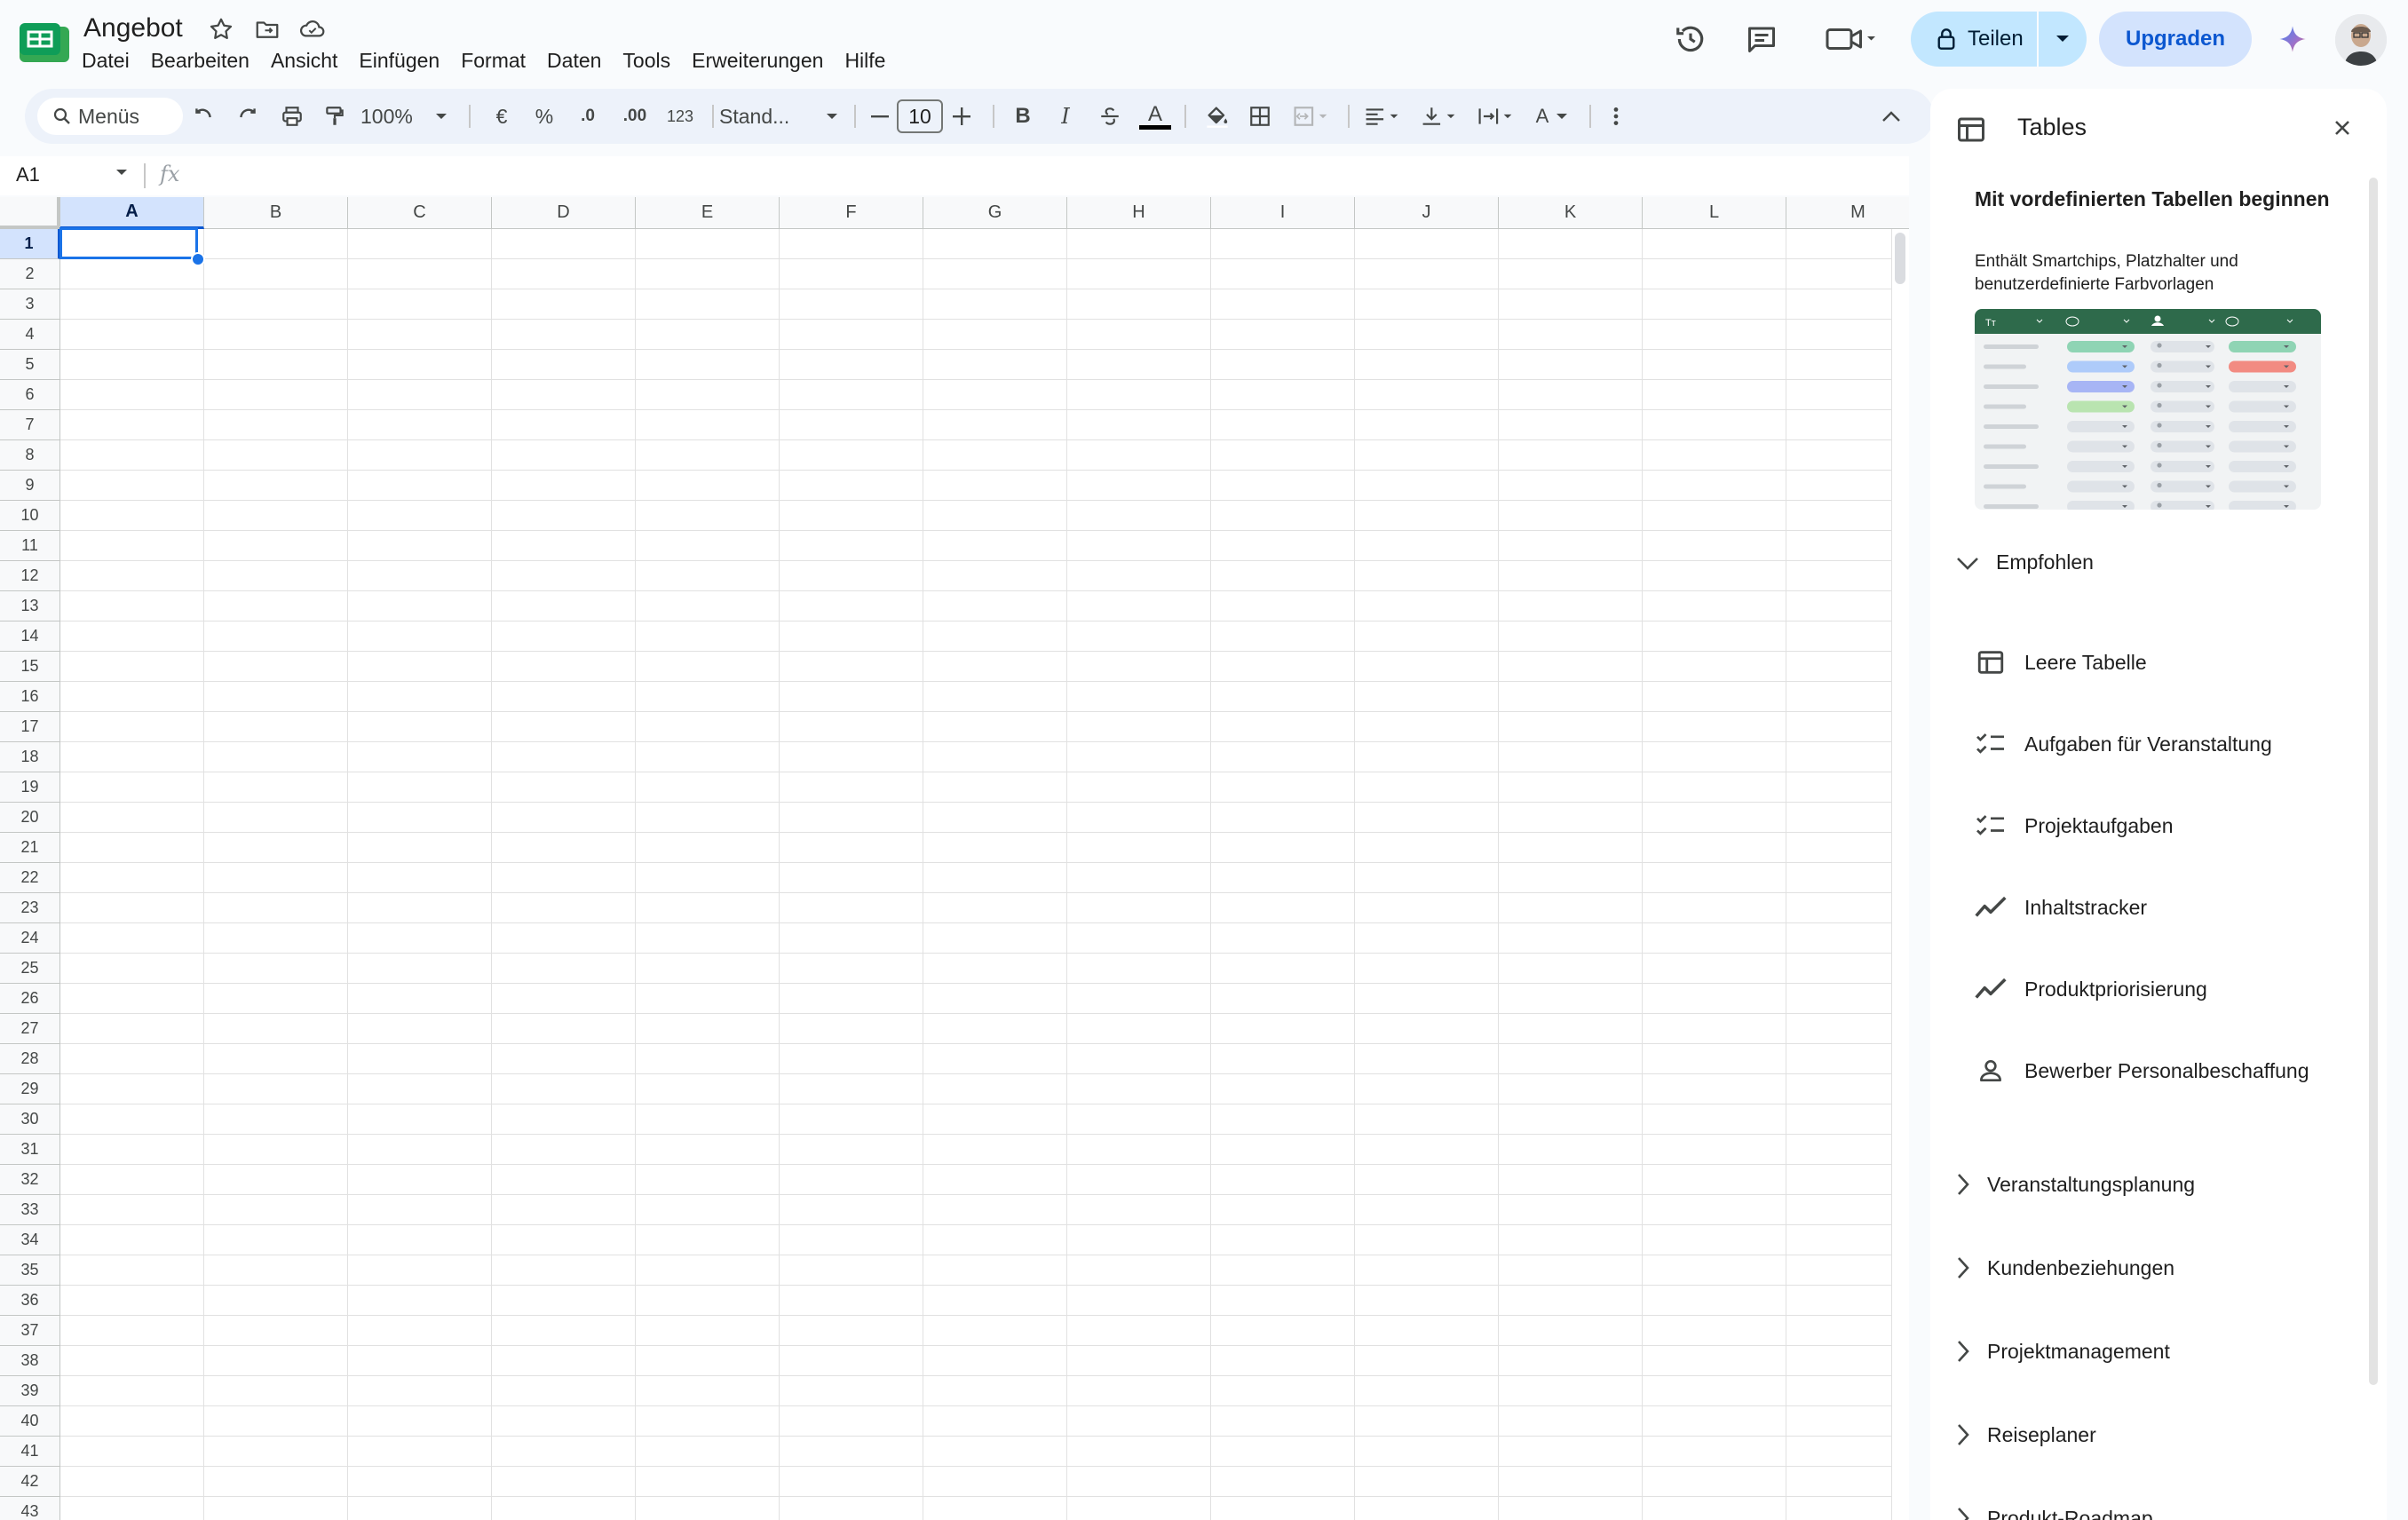 The height and width of the screenshot is (1520, 2408). Describe the element at coordinates (400, 116) in the screenshot. I see `zoom-select: 100%` at that location.